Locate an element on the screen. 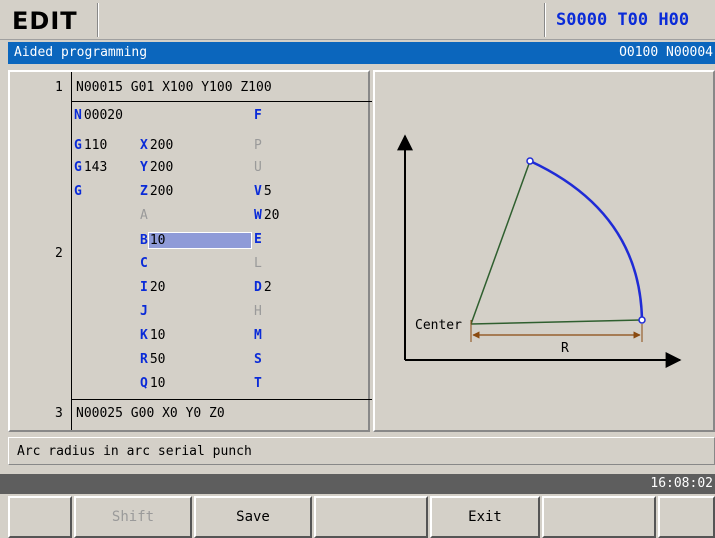 The width and height of the screenshot is (715, 538). field-z: Z 200 is located at coordinates (156, 191).